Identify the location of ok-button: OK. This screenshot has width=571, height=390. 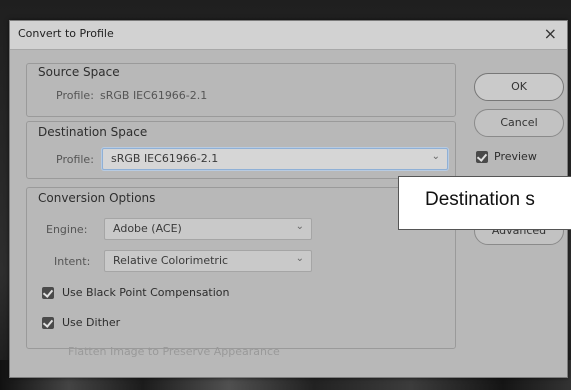
(519, 87).